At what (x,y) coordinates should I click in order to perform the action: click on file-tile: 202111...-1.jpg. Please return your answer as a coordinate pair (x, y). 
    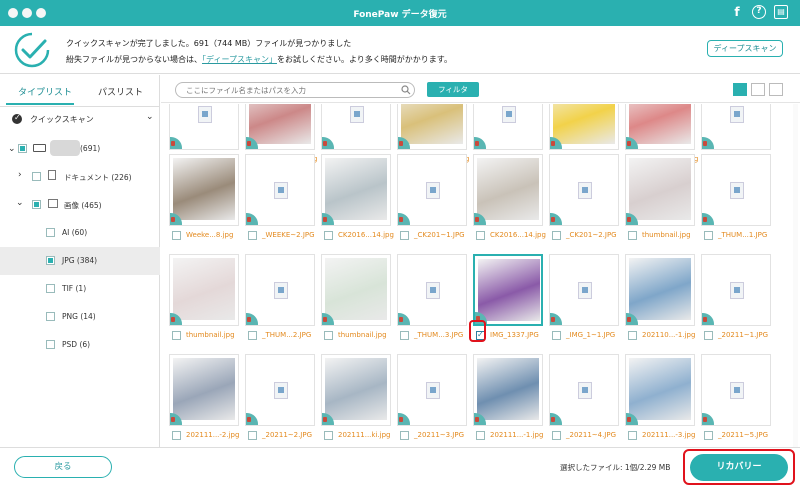
    Looking at the image, I should click on (504, 400).